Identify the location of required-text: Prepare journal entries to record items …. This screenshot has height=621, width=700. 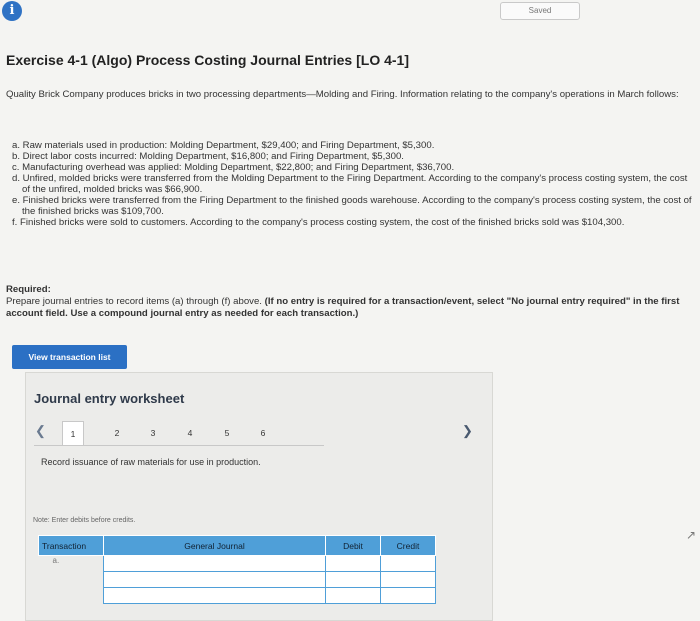
(134, 301).